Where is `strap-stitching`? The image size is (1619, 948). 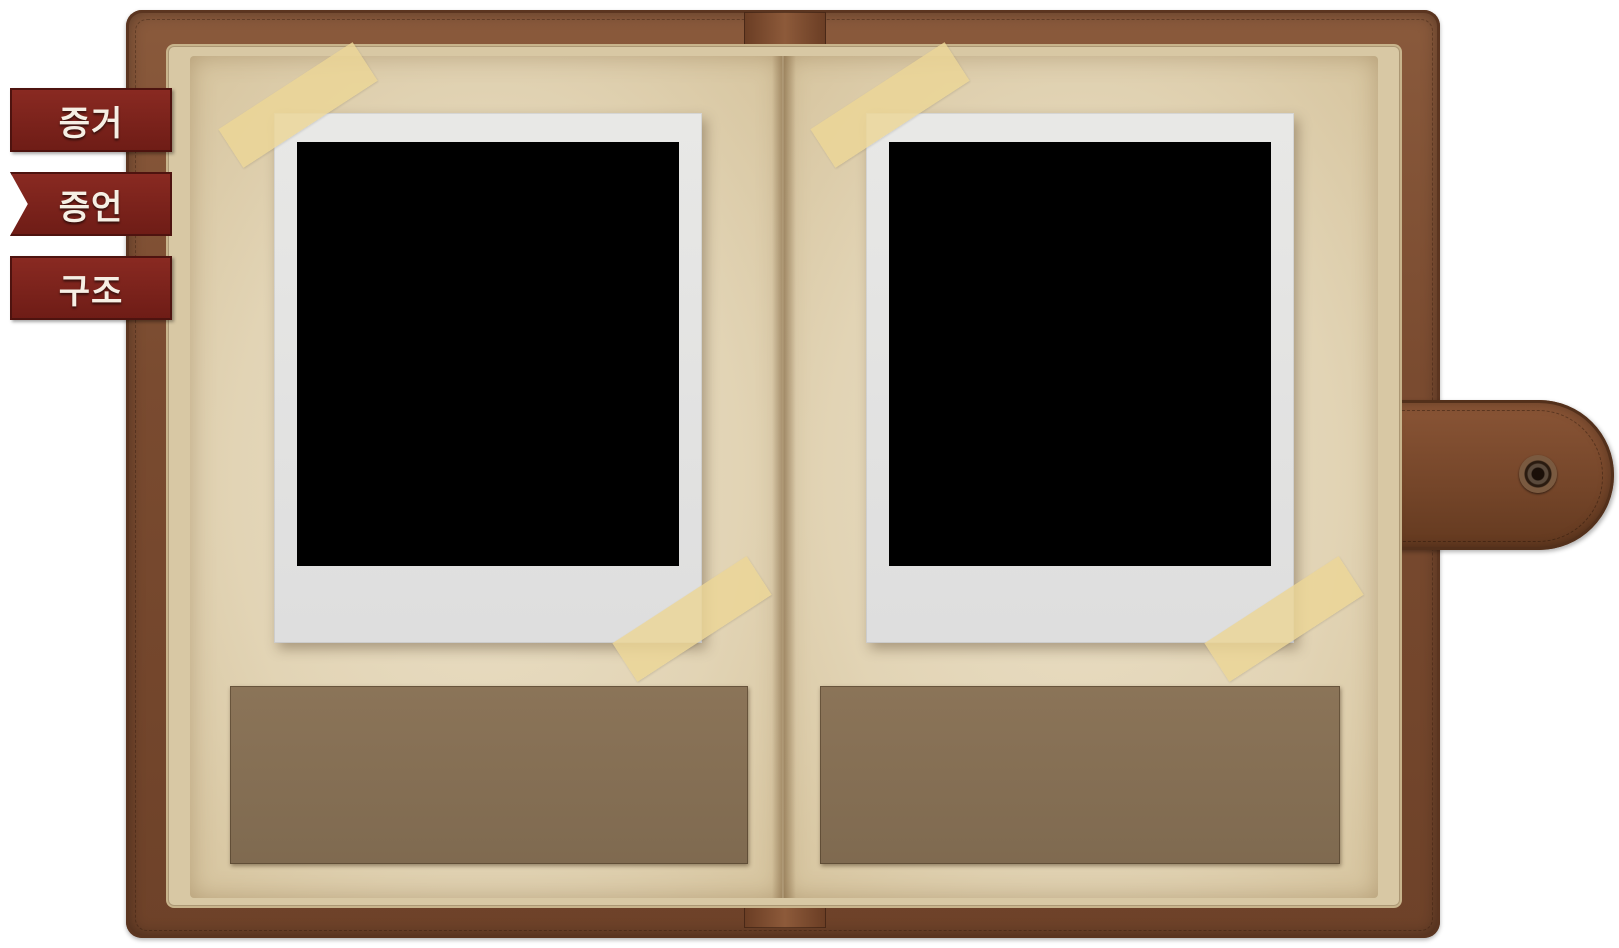 strap-stitching is located at coordinates (1497, 476).